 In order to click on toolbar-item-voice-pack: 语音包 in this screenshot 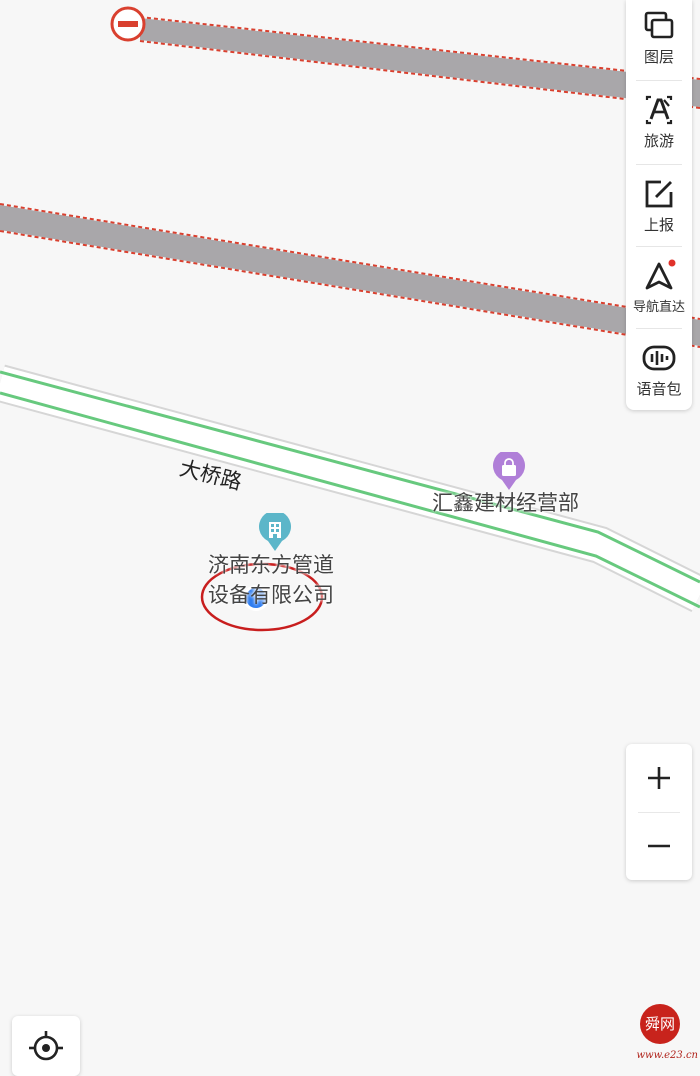, I will do `click(659, 373)`.